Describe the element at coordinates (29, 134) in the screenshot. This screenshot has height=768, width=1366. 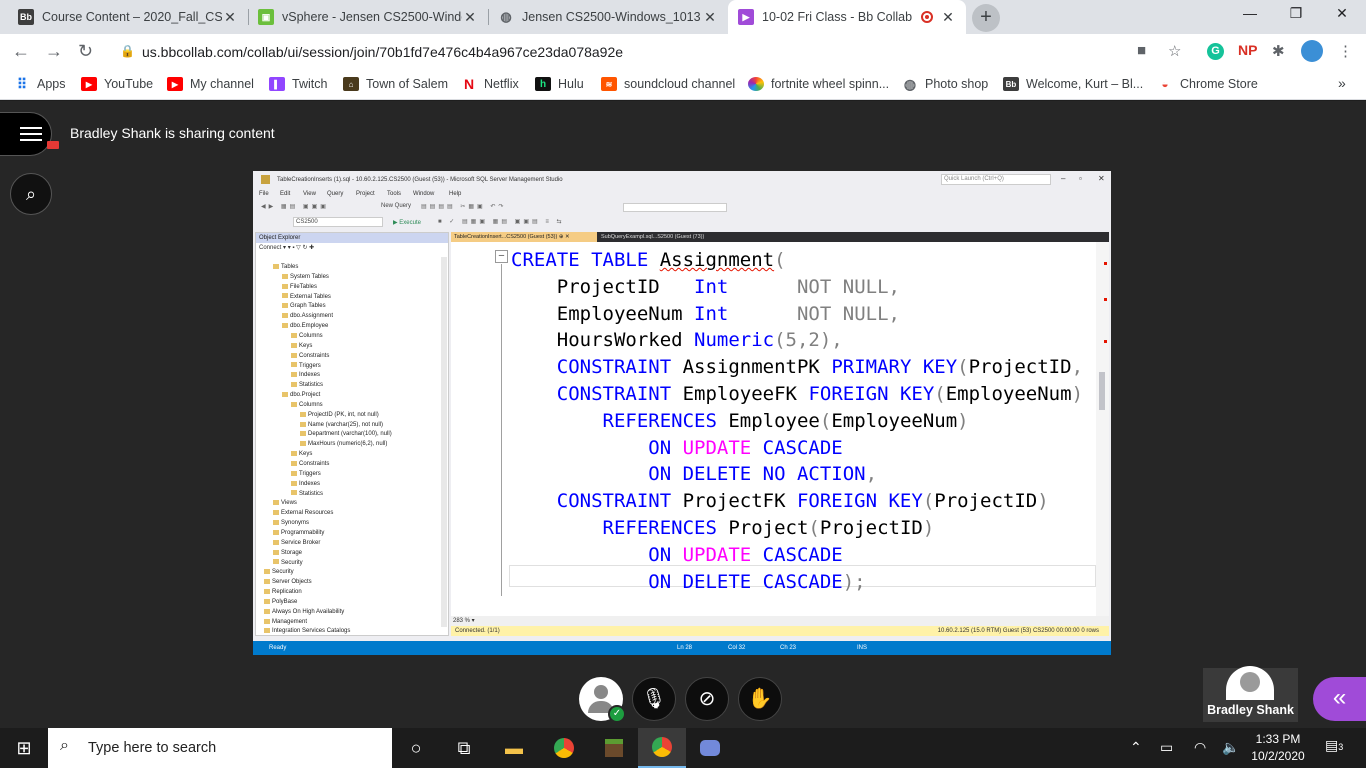
I see `session-menu-button` at that location.